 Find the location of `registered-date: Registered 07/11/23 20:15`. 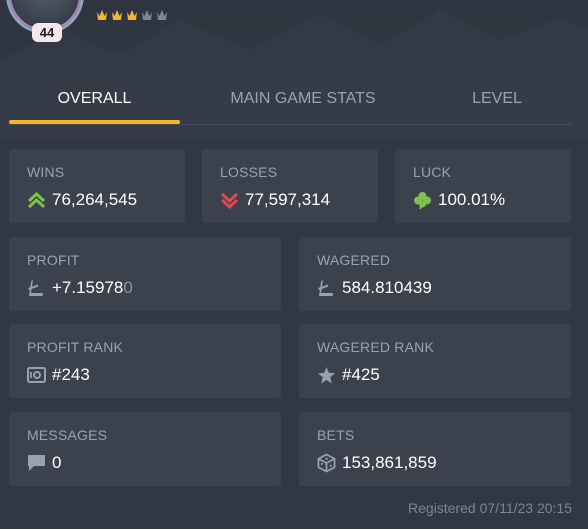

registered-date: Registered 07/11/23 20:15 is located at coordinates (490, 508).